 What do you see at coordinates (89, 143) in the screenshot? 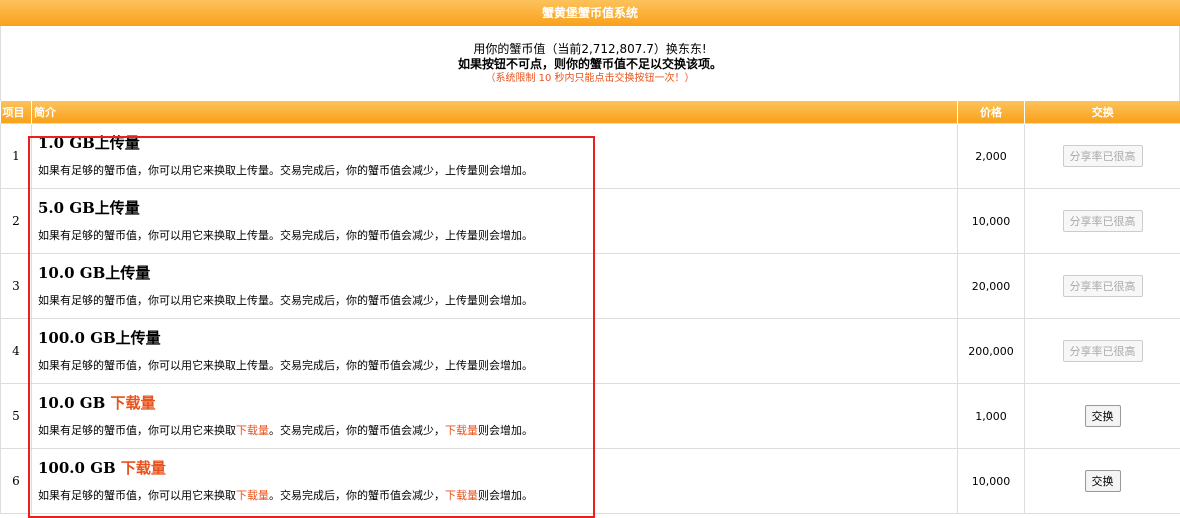
I see `item-title: 1.0 GB上传量` at bounding box center [89, 143].